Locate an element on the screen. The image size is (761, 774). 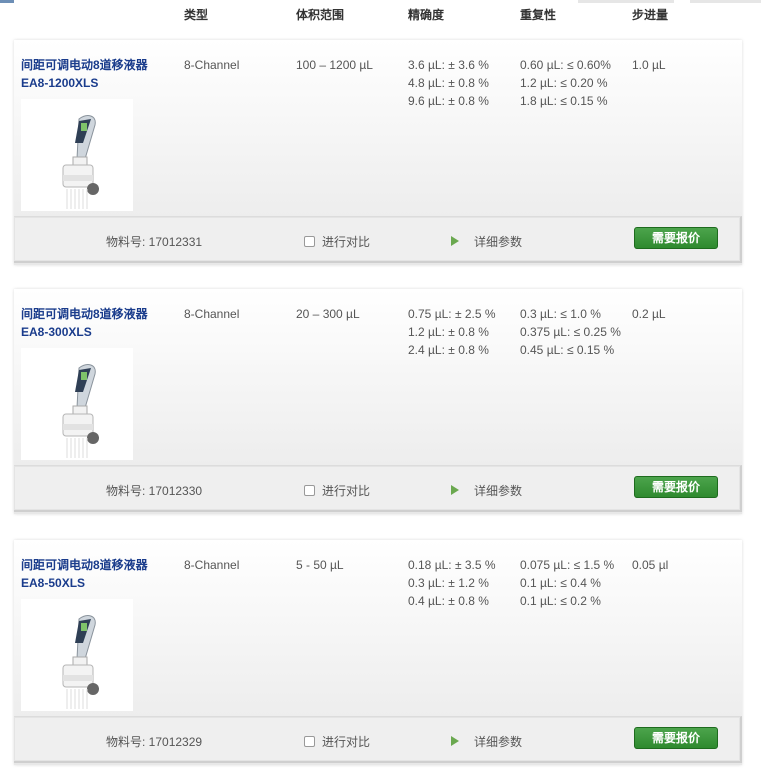
product-model: EA8-1200XLS is located at coordinates (84, 83).